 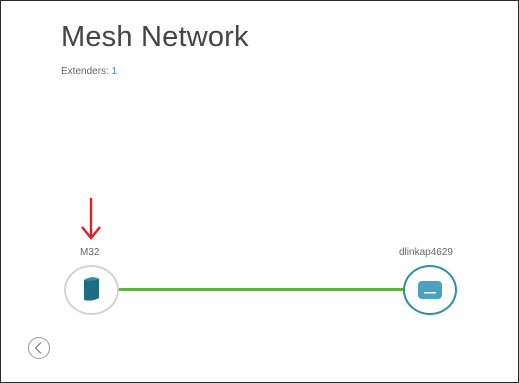 I want to click on mesh-link-line, so click(x=261, y=289).